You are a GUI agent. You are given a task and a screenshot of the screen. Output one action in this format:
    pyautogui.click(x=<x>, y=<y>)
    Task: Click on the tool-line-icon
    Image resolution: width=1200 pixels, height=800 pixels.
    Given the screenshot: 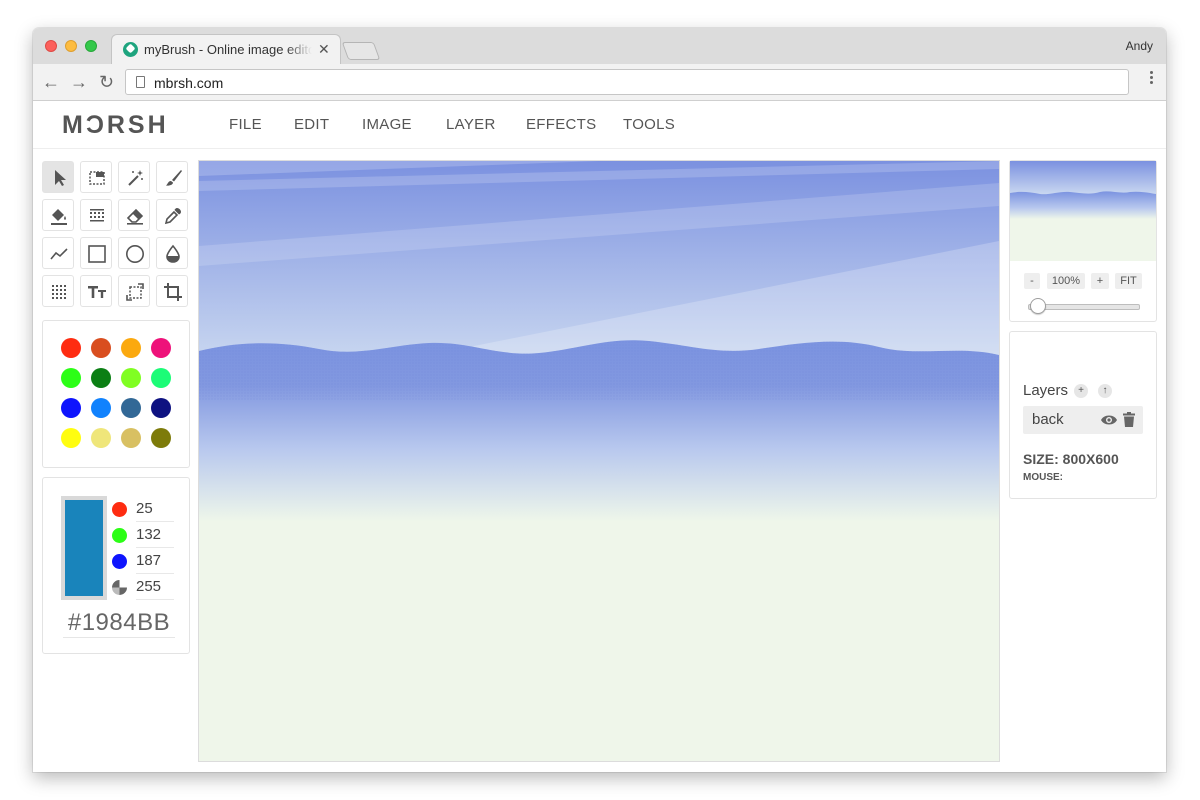 What is the action you would take?
    pyautogui.click(x=58, y=253)
    